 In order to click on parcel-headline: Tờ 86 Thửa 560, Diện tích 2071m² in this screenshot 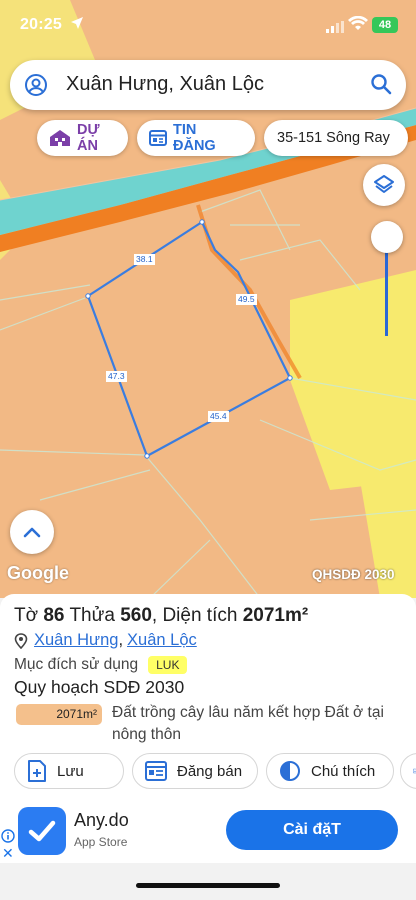, I will do `click(161, 615)`.